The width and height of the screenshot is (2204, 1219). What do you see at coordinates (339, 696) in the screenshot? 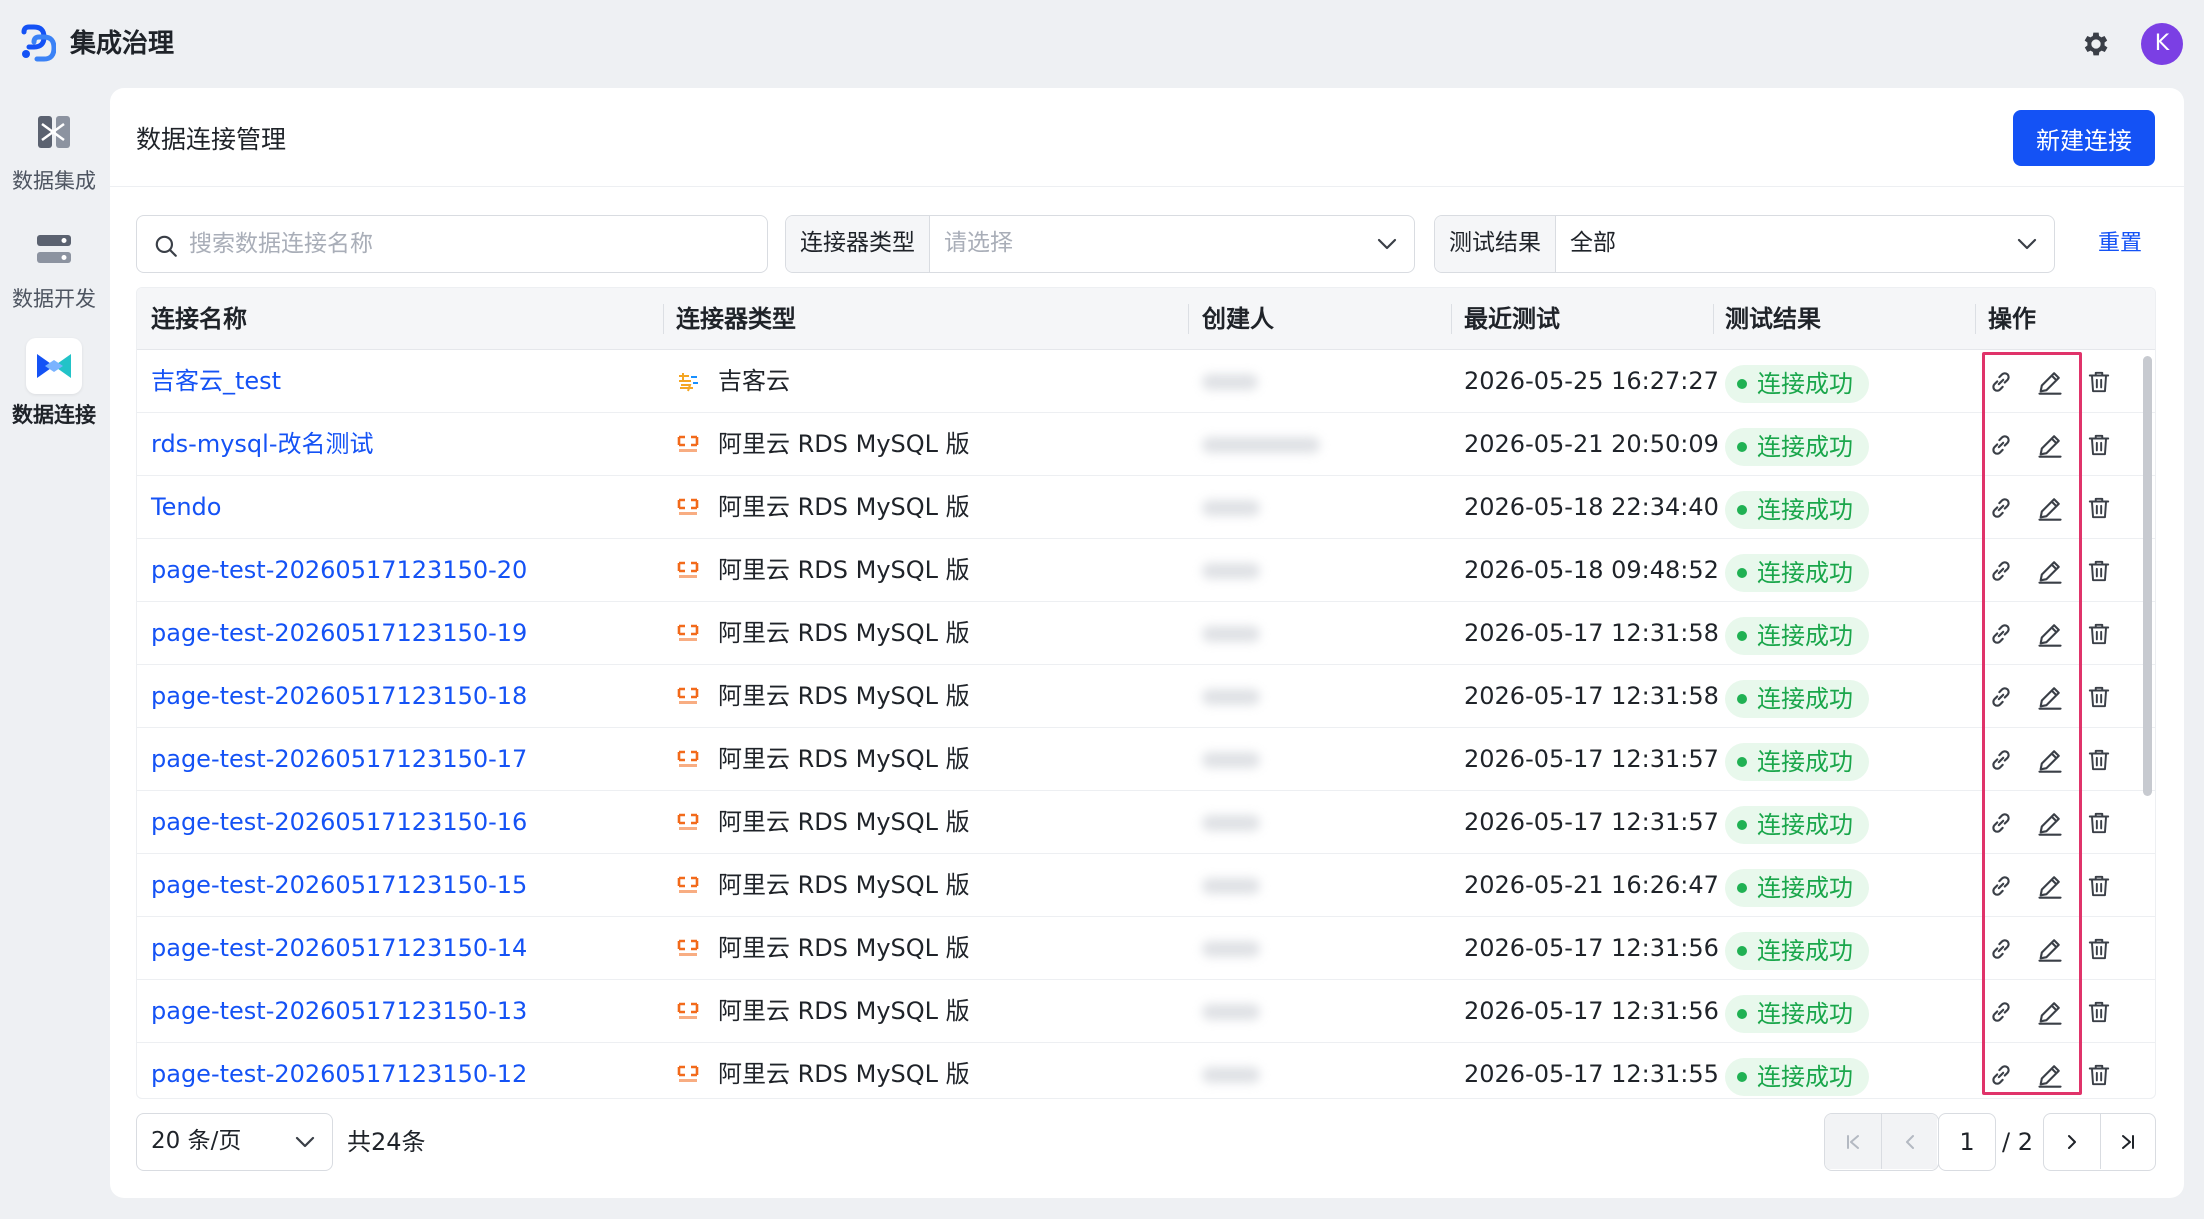
I see `connection-name-link: page-test-20260517123150-18` at bounding box center [339, 696].